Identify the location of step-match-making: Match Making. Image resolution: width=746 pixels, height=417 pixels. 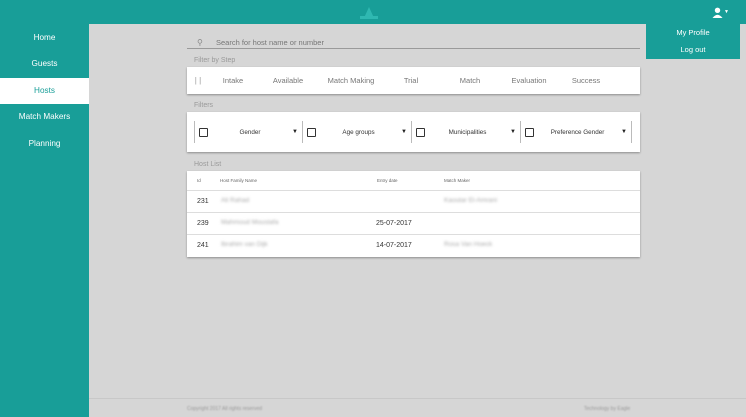
(351, 80).